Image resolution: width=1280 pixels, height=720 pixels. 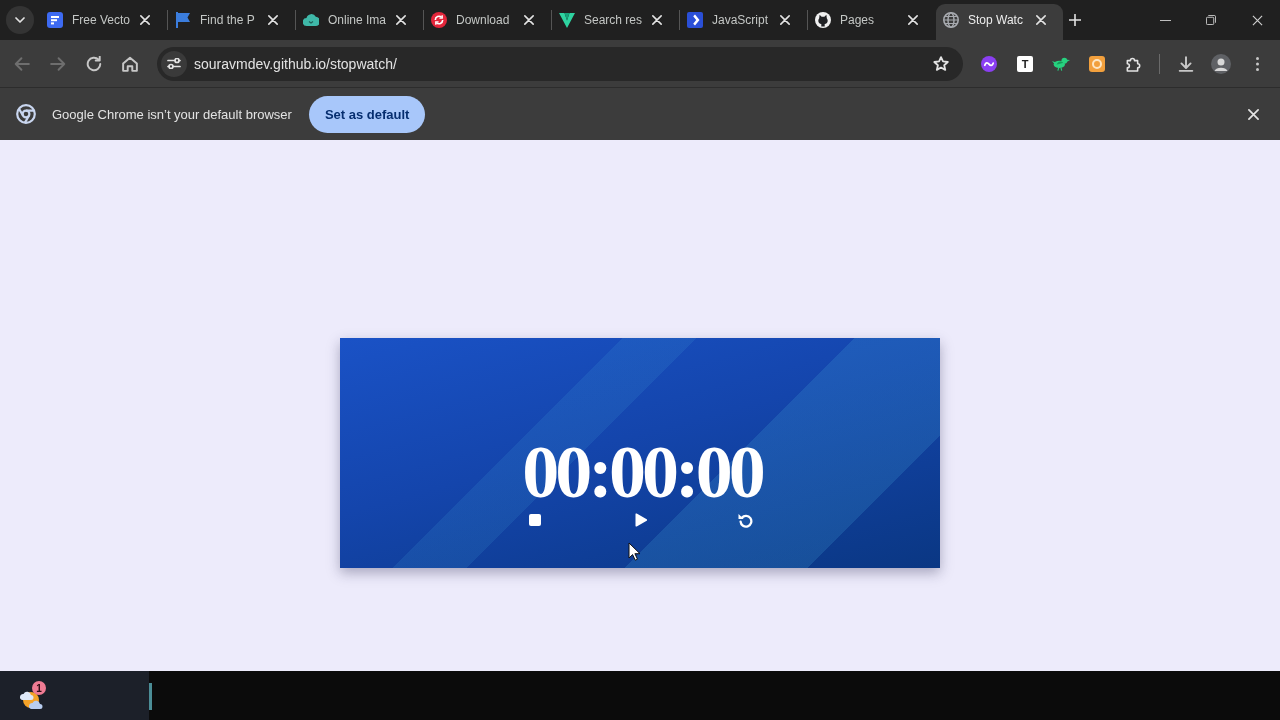 I want to click on browser-tab: Free Vecto, so click(x=103, y=22).